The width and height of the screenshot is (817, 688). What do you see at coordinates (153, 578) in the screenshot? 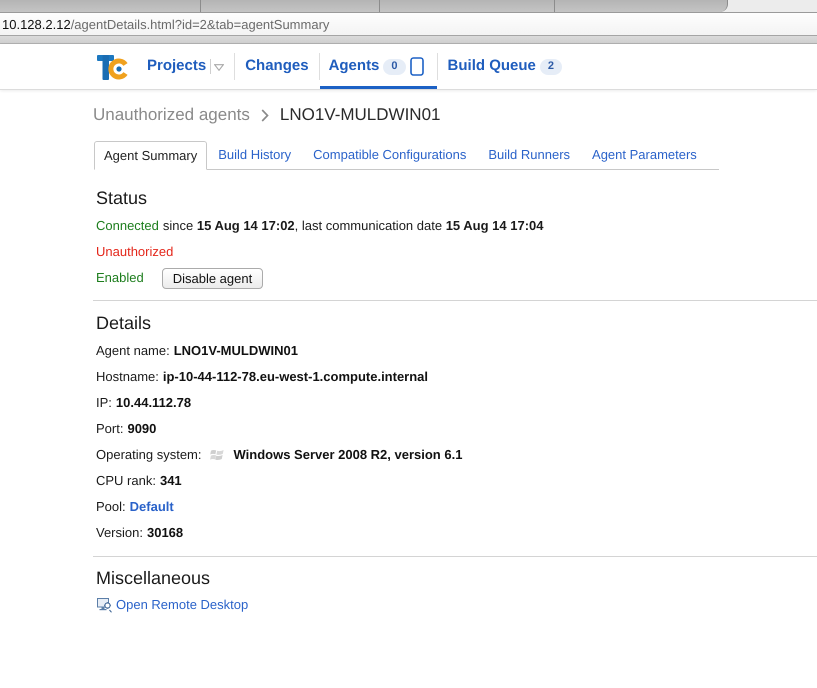
I see `section-heading: Miscellaneous` at bounding box center [153, 578].